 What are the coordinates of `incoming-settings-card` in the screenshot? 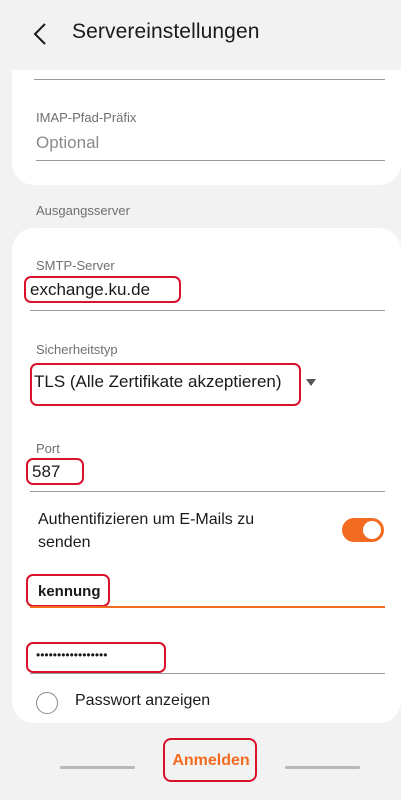 It's located at (206, 127).